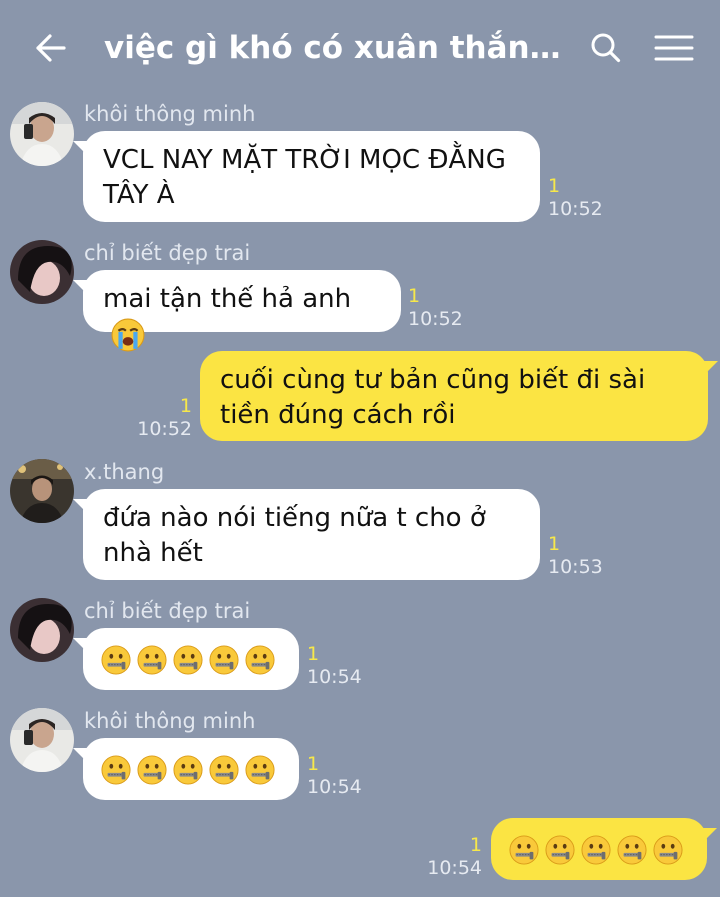 Image resolution: width=720 pixels, height=897 pixels. I want to click on menu-icon, so click(674, 48).